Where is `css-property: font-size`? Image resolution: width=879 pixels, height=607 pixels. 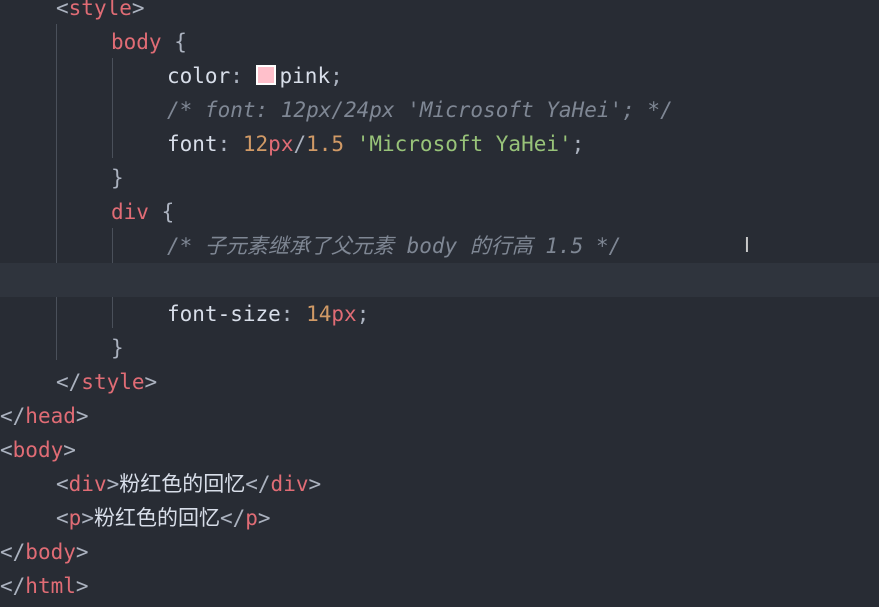 css-property: font-size is located at coordinates (224, 314).